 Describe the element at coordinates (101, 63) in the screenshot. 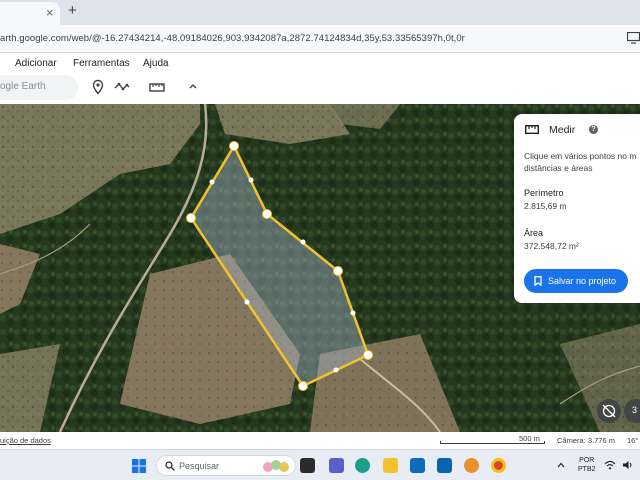

I see `menu-ferramentas: Ferramentas` at that location.